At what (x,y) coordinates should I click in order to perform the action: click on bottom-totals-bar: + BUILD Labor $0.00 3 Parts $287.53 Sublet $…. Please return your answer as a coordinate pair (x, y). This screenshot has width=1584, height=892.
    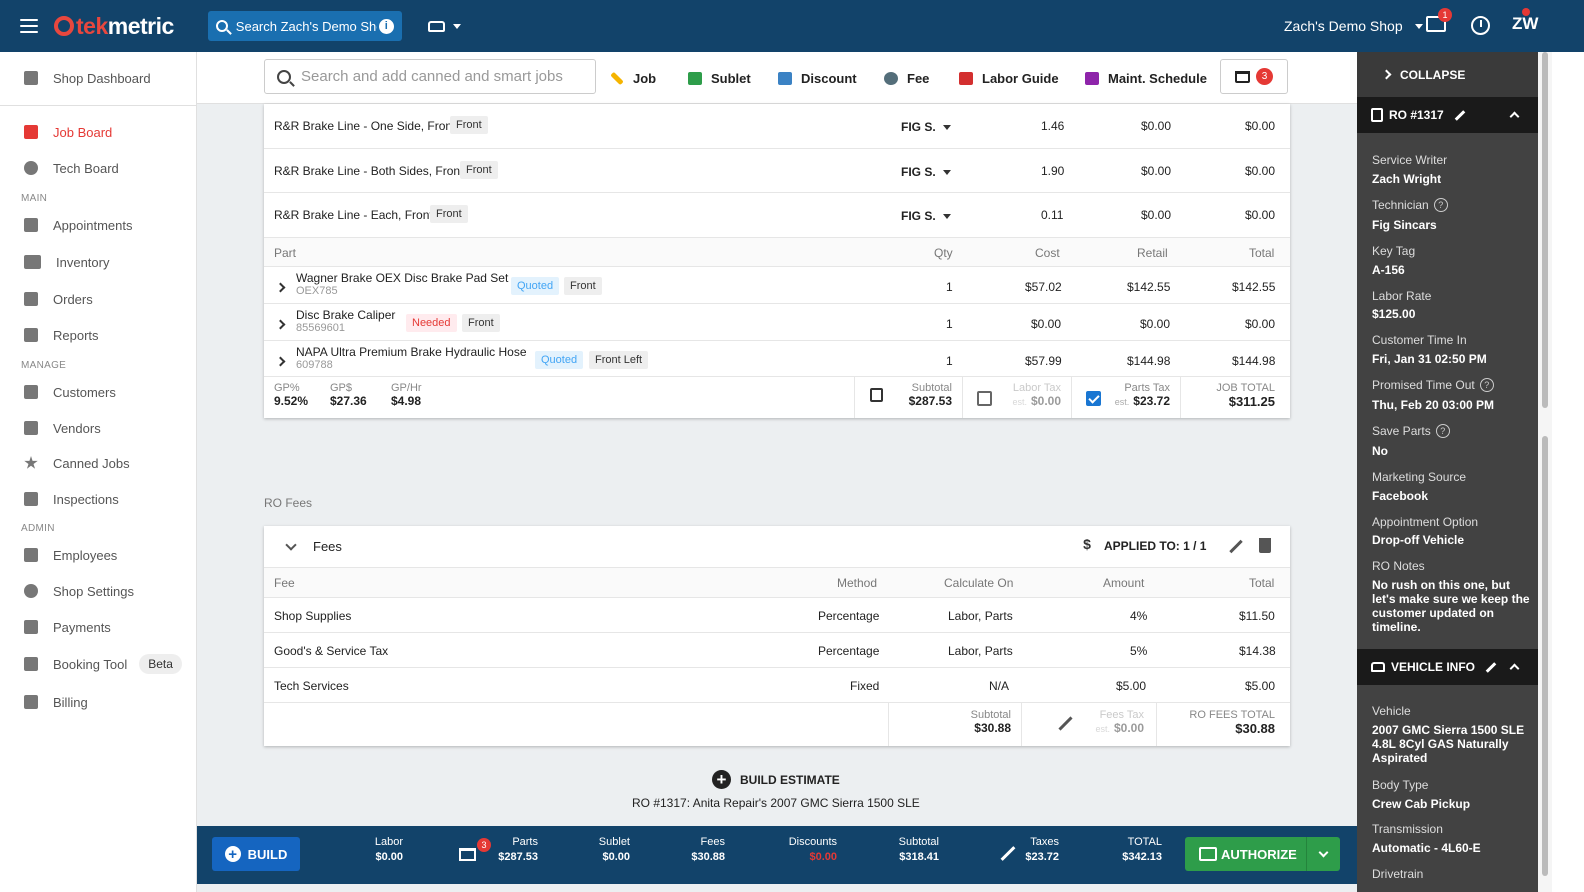
    Looking at the image, I should click on (777, 855).